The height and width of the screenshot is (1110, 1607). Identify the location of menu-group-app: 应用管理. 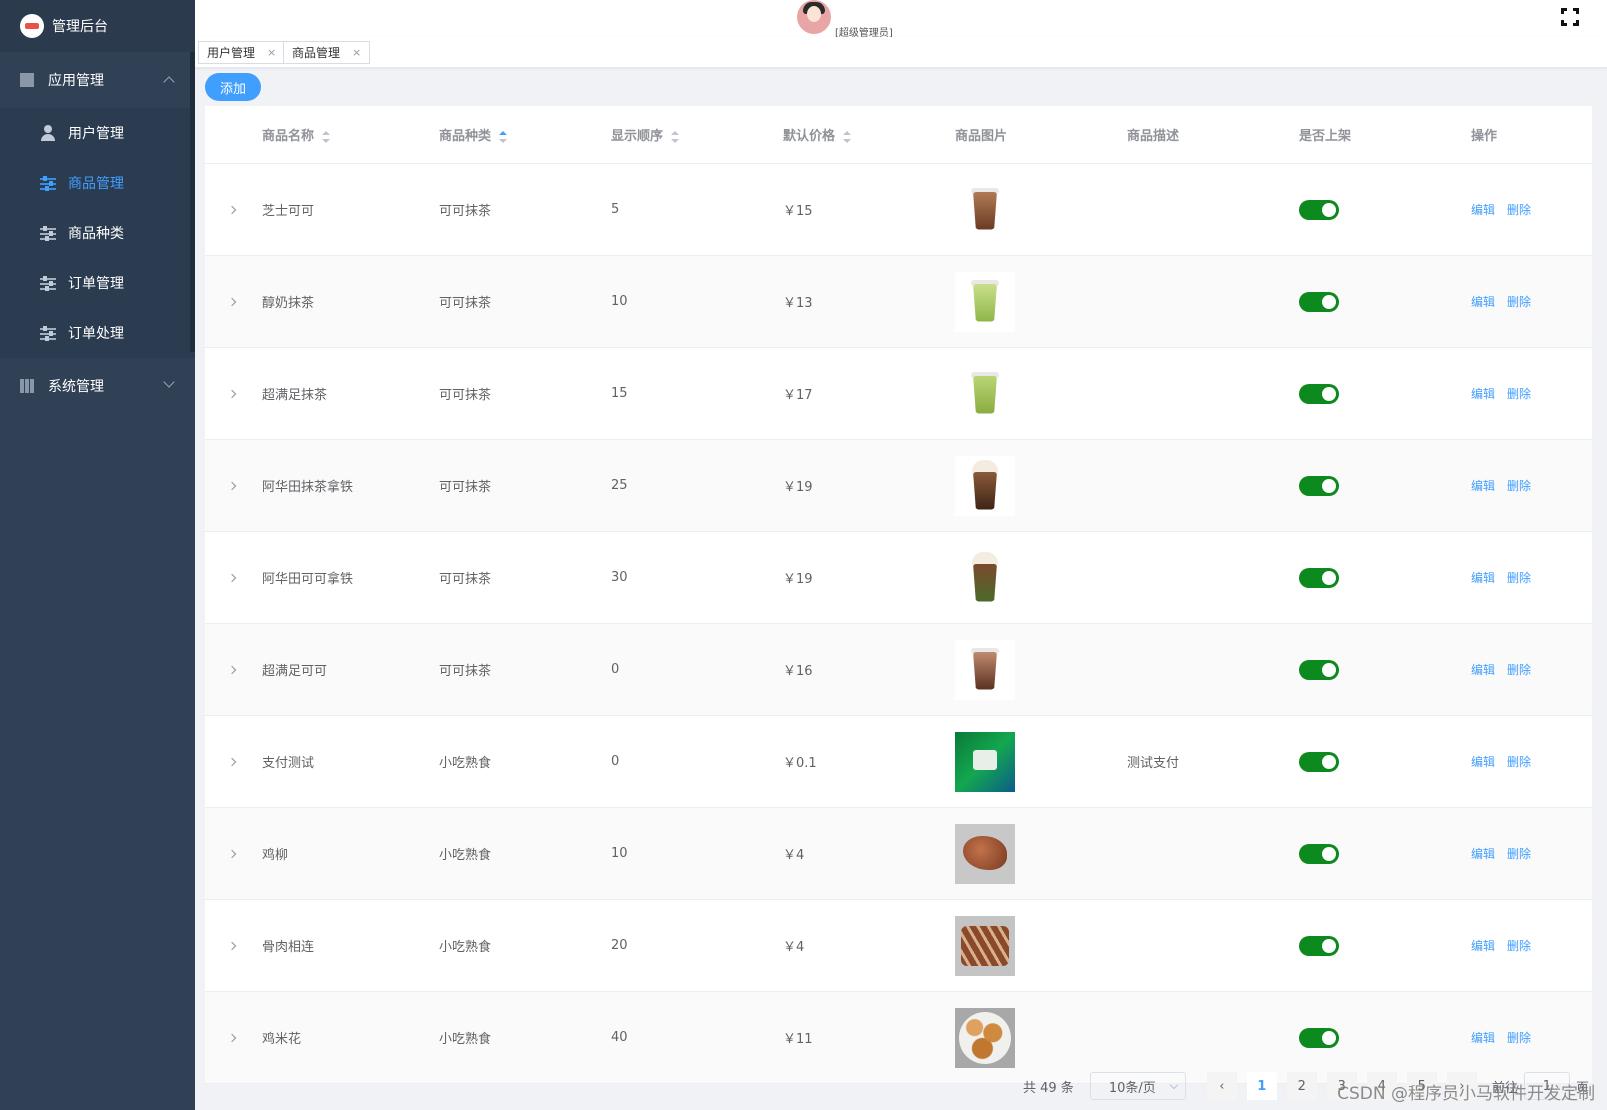
(97, 80).